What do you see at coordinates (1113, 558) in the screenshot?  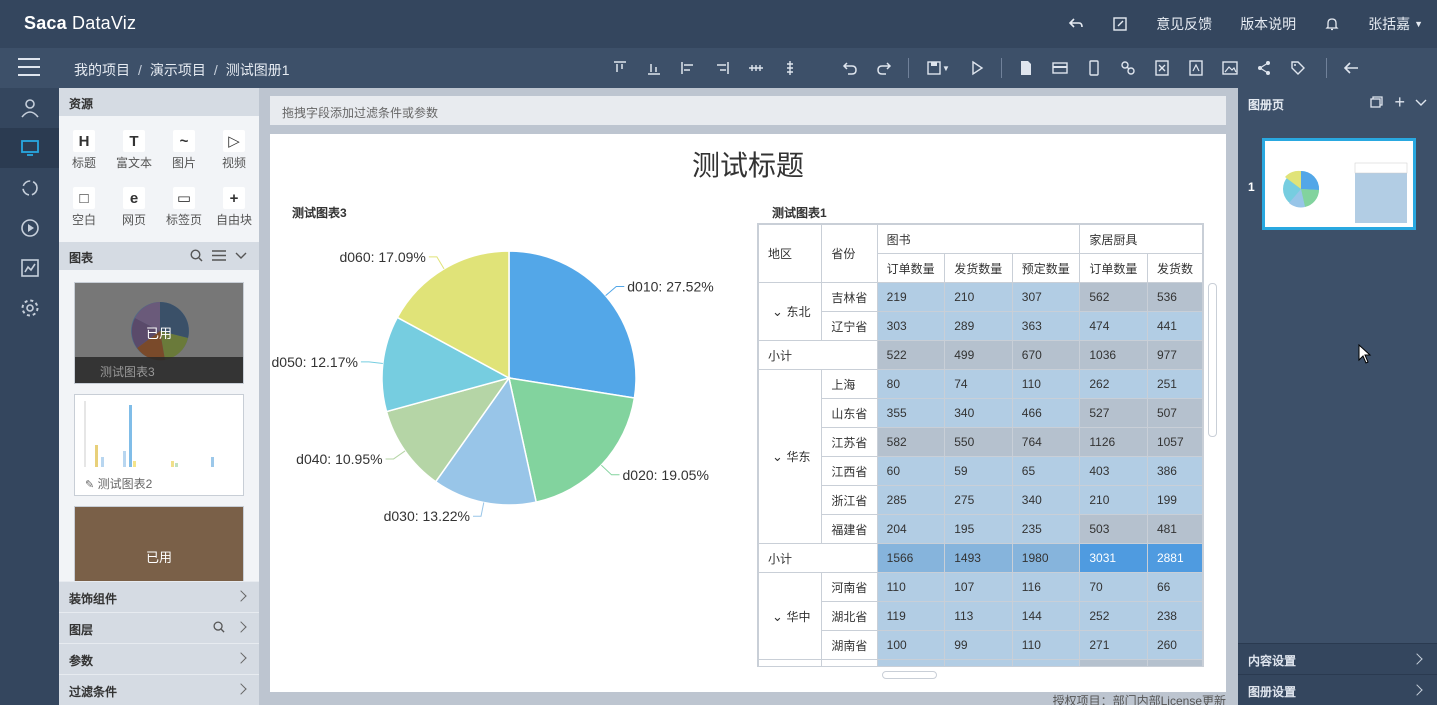 I see `subtotal-cell: 3031` at bounding box center [1113, 558].